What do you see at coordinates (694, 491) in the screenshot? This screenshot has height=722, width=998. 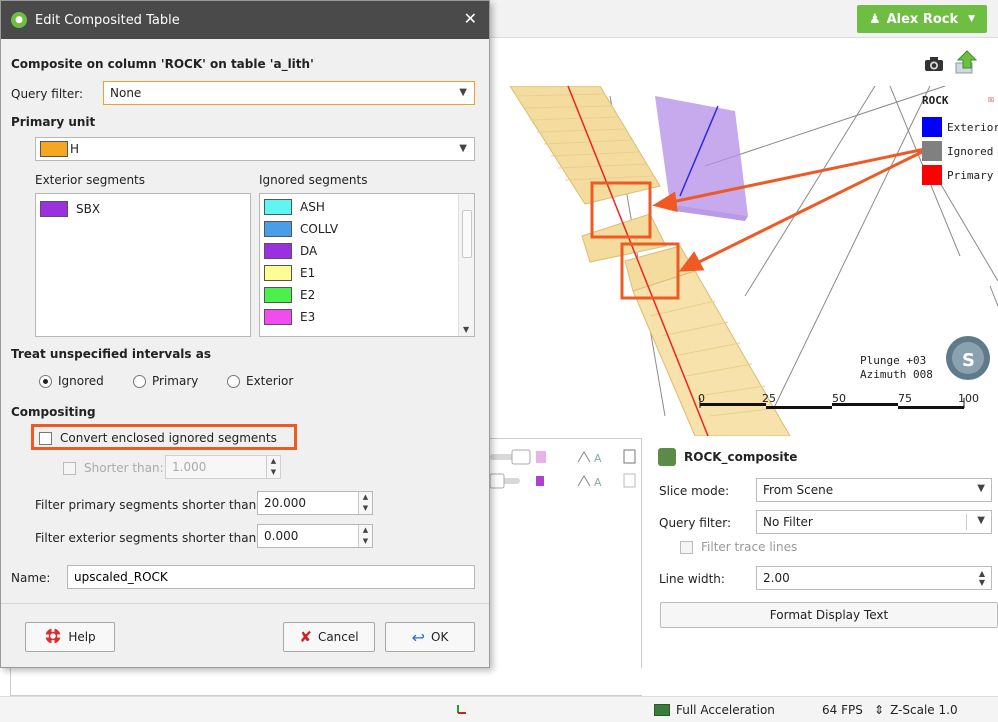 I see `slice-mode-label: Slice mode:` at bounding box center [694, 491].